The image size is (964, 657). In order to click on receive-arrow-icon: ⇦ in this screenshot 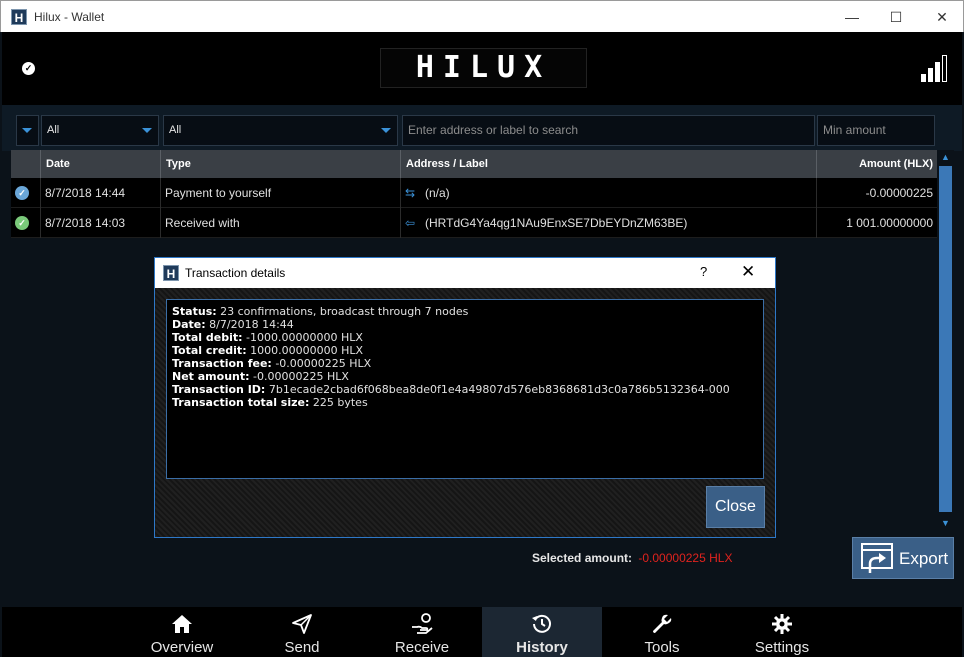, I will do `click(410, 223)`.